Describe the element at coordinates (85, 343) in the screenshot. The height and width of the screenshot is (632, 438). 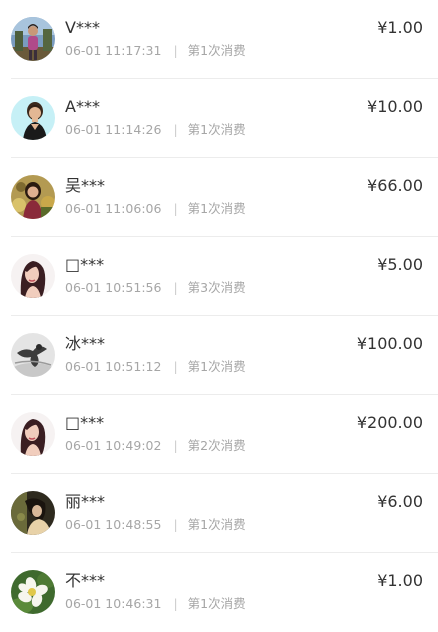
I see `customer-name: 冰***` at that location.